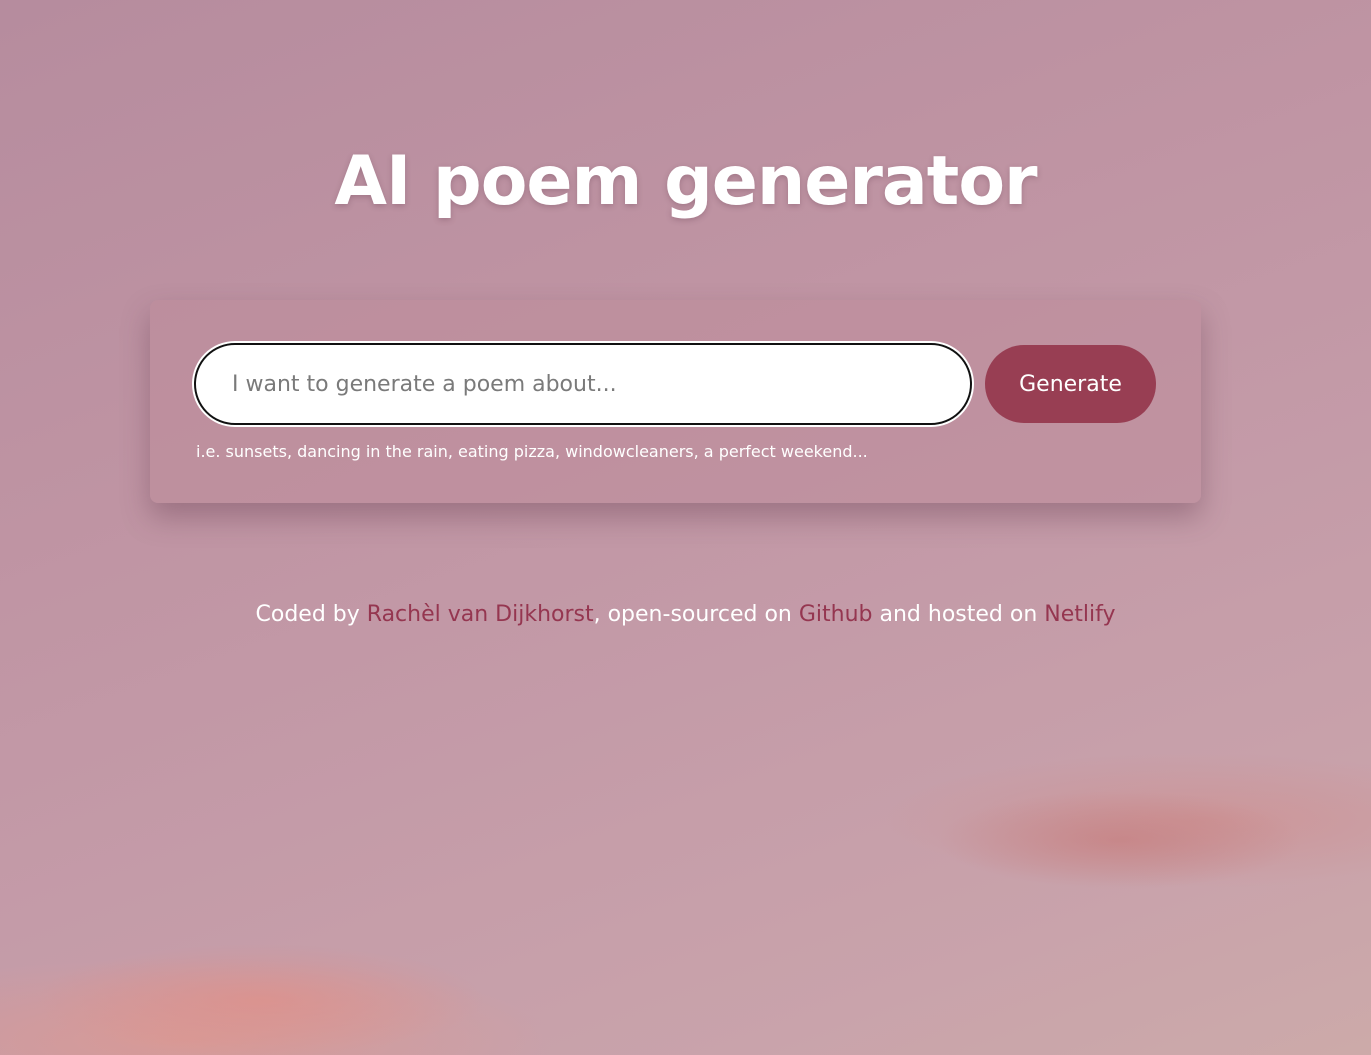 The height and width of the screenshot is (1055, 1371). Describe the element at coordinates (480, 614) in the screenshot. I see `author-link: Rachèl van Dijkhorst` at that location.